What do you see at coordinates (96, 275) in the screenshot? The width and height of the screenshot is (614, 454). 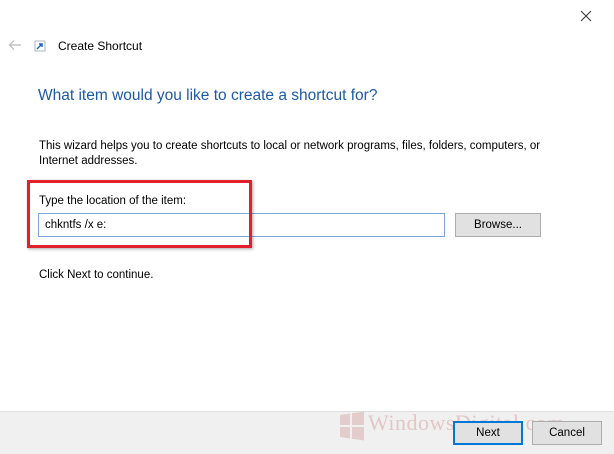 I see `continue-instruction: Click Next to continue.` at bounding box center [96, 275].